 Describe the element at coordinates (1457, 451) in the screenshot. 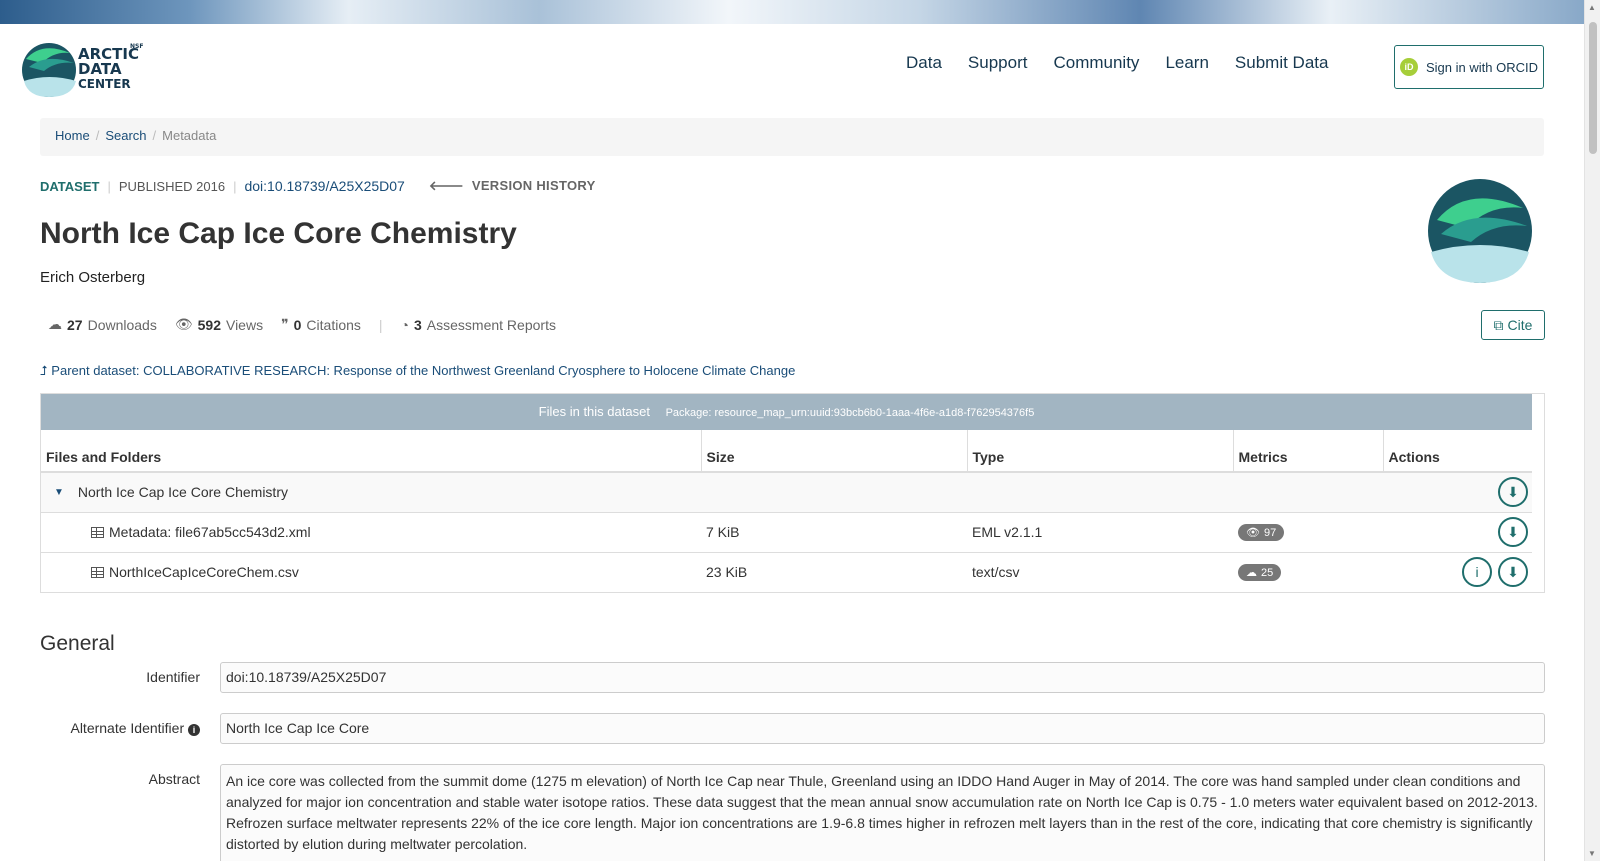

I see `col-actions: Actions` at that location.